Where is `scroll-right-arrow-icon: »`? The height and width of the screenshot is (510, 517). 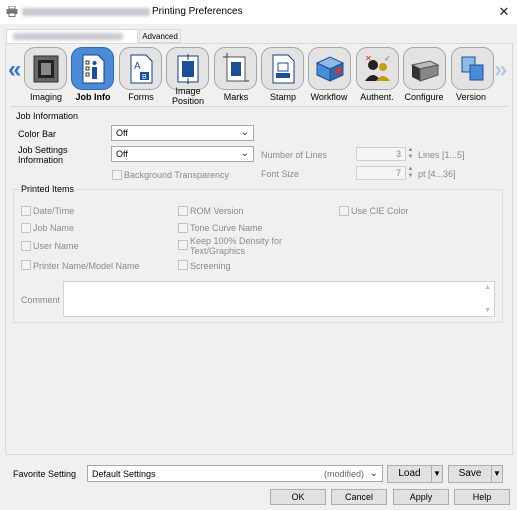 scroll-right-arrow-icon: » is located at coordinates (500, 71).